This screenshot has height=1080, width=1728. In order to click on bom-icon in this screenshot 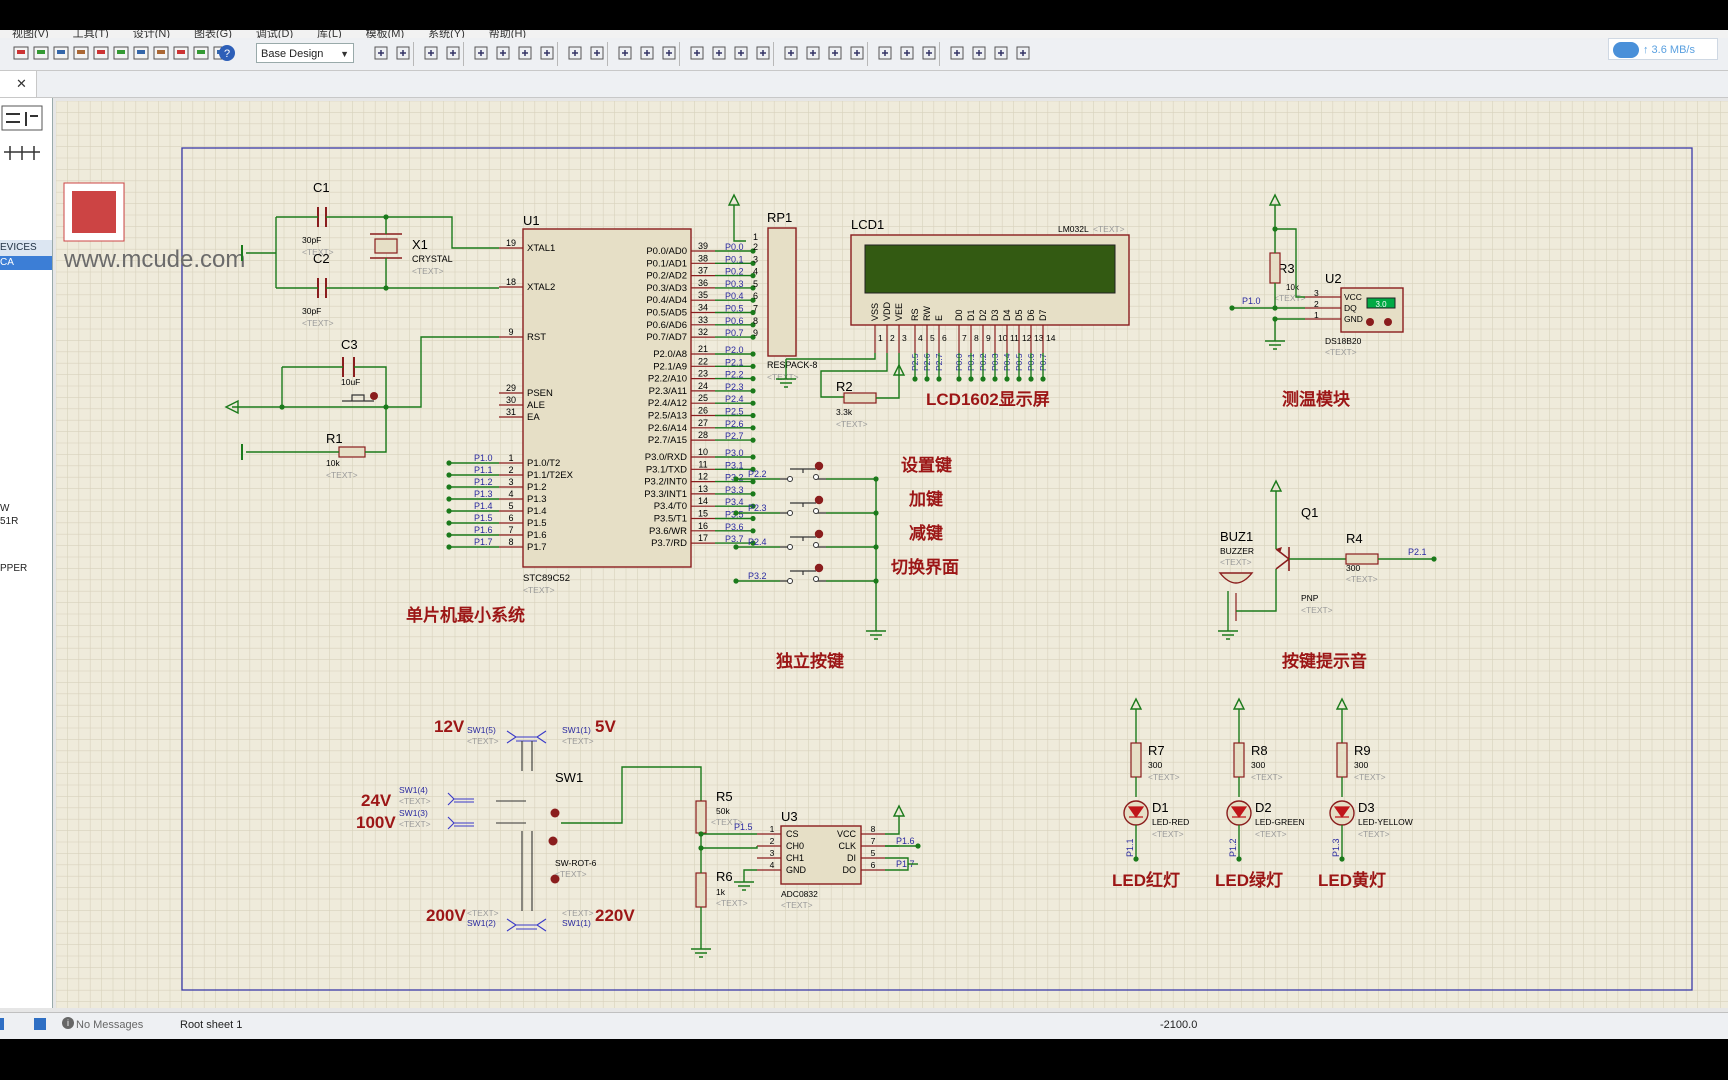, I will do `click(201, 53)`.